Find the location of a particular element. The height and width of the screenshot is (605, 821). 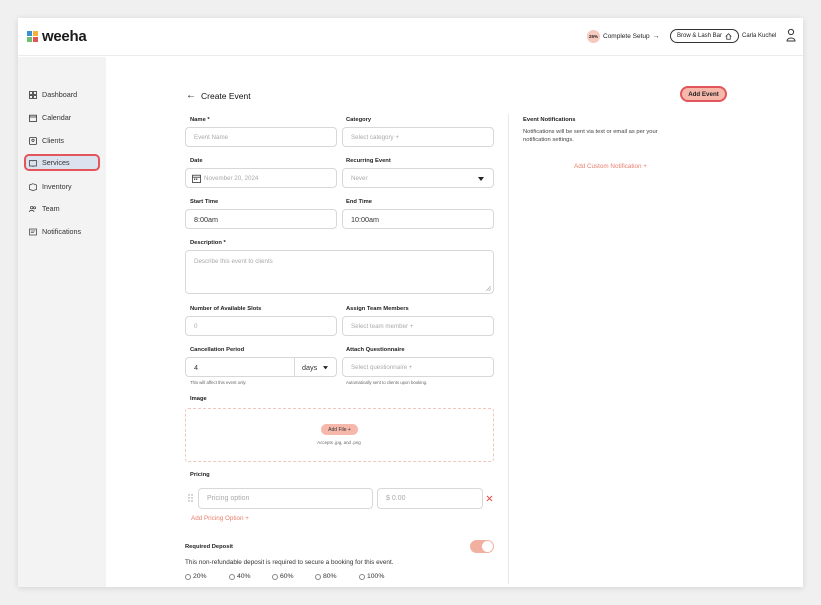

start-time-input: 8:00am is located at coordinates (261, 219).